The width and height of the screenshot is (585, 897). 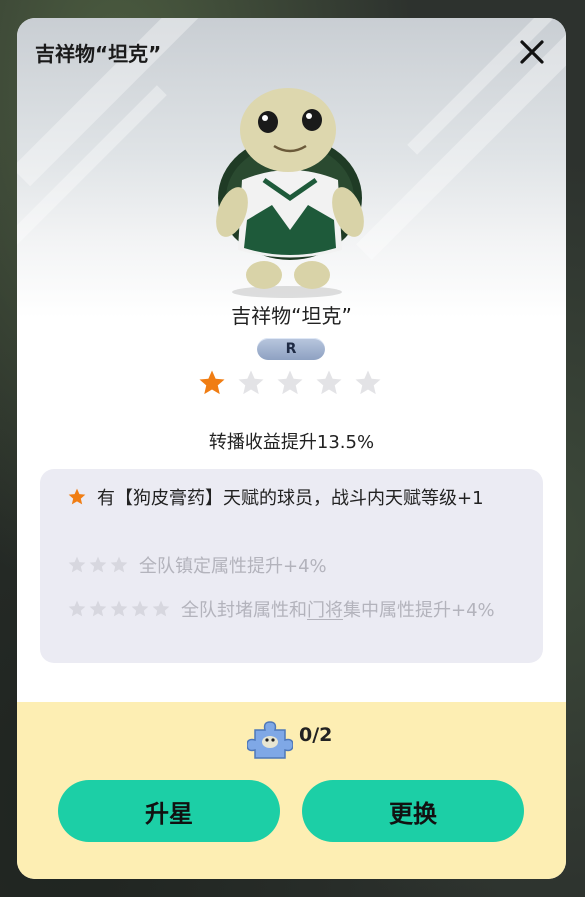 I want to click on perk-text: 有【狗皮膏药】天赋的球员，战斗内天赋等级+1, so click(x=290, y=498).